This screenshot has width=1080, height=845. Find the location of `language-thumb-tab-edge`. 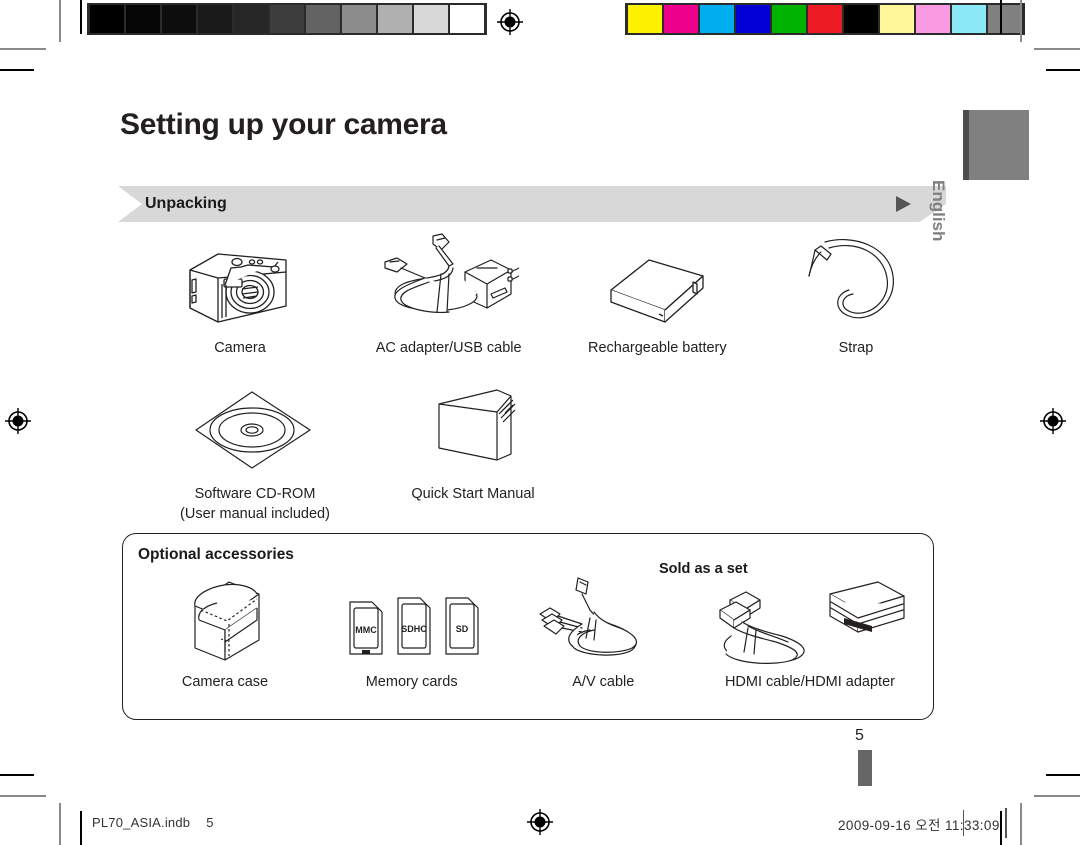

language-thumb-tab-edge is located at coordinates (966, 145).